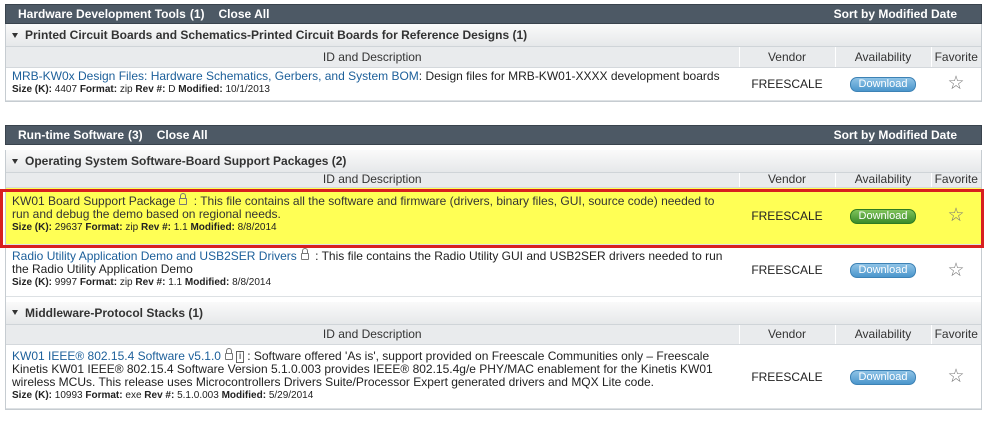 The height and width of the screenshot is (424, 985). Describe the element at coordinates (135, 135) in the screenshot. I see `runtime-section-count: (3)` at that location.